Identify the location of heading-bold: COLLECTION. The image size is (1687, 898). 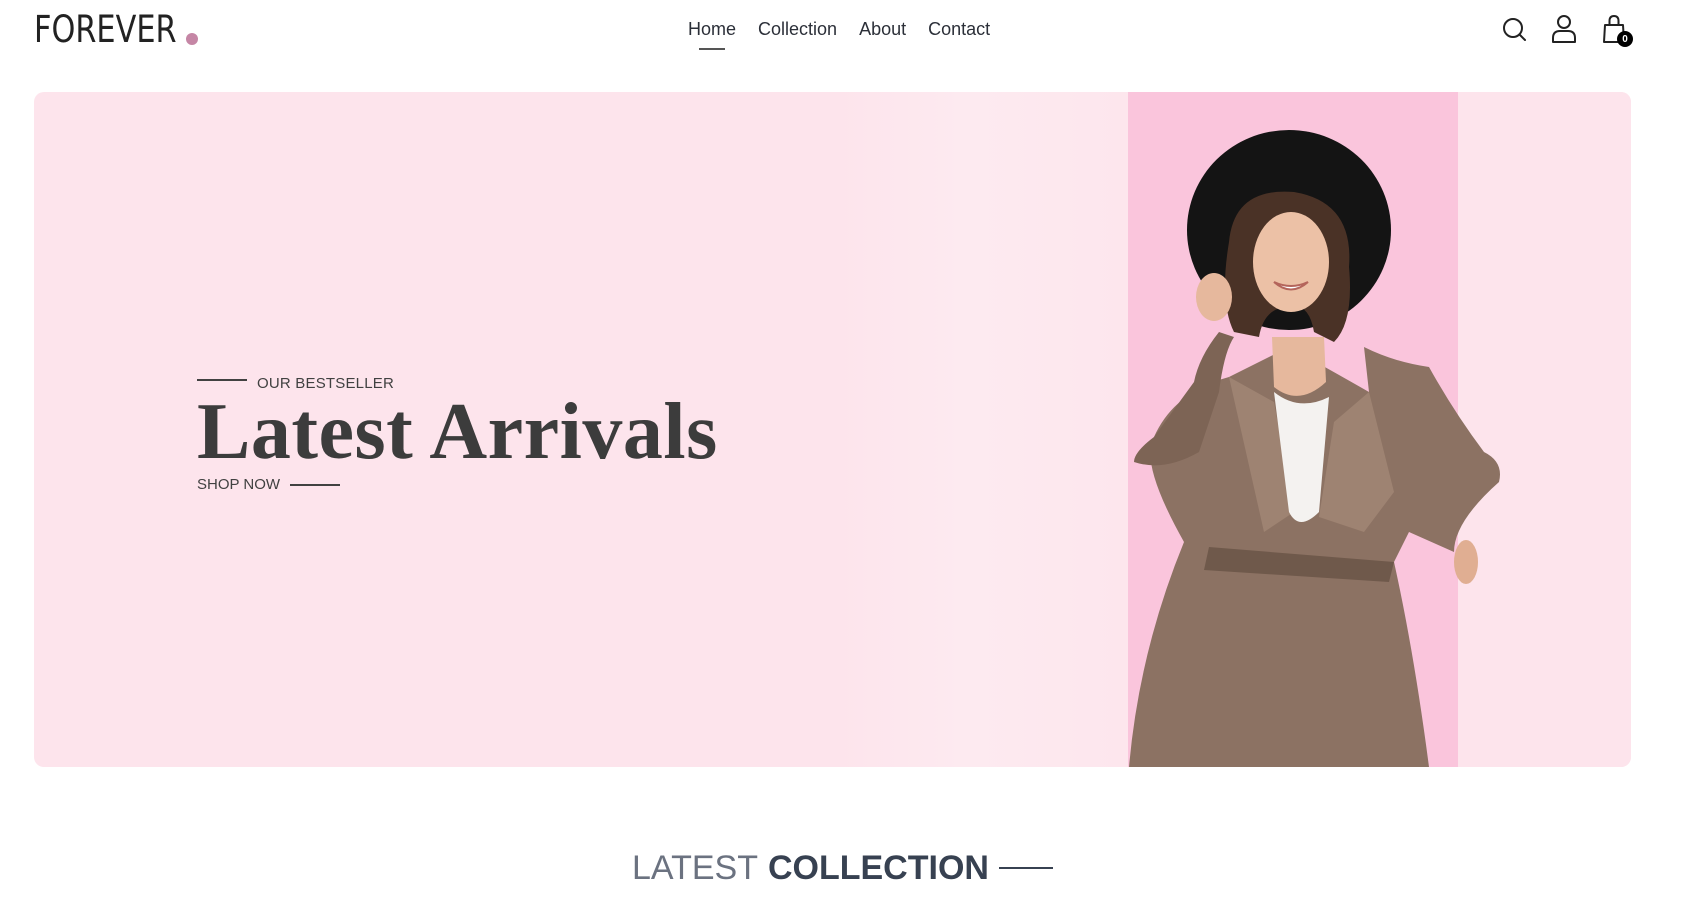
(878, 868).